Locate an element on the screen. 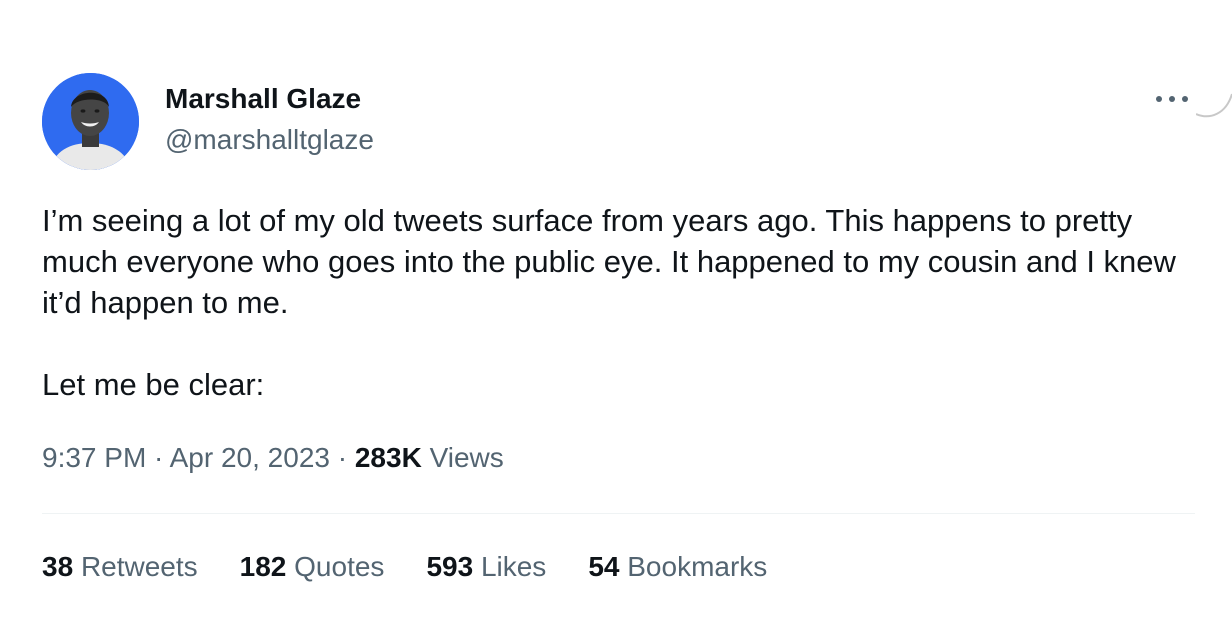 The image size is (1232, 618). more-horizontal-icon is located at coordinates (1172, 99).